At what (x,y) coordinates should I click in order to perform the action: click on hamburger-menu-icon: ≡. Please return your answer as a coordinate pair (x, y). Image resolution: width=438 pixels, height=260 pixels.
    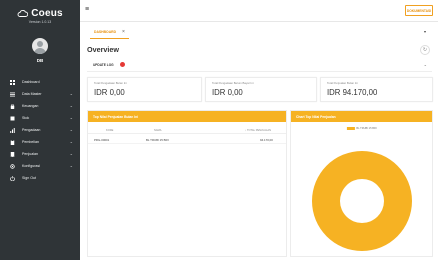
    Looking at the image, I should click on (87, 9).